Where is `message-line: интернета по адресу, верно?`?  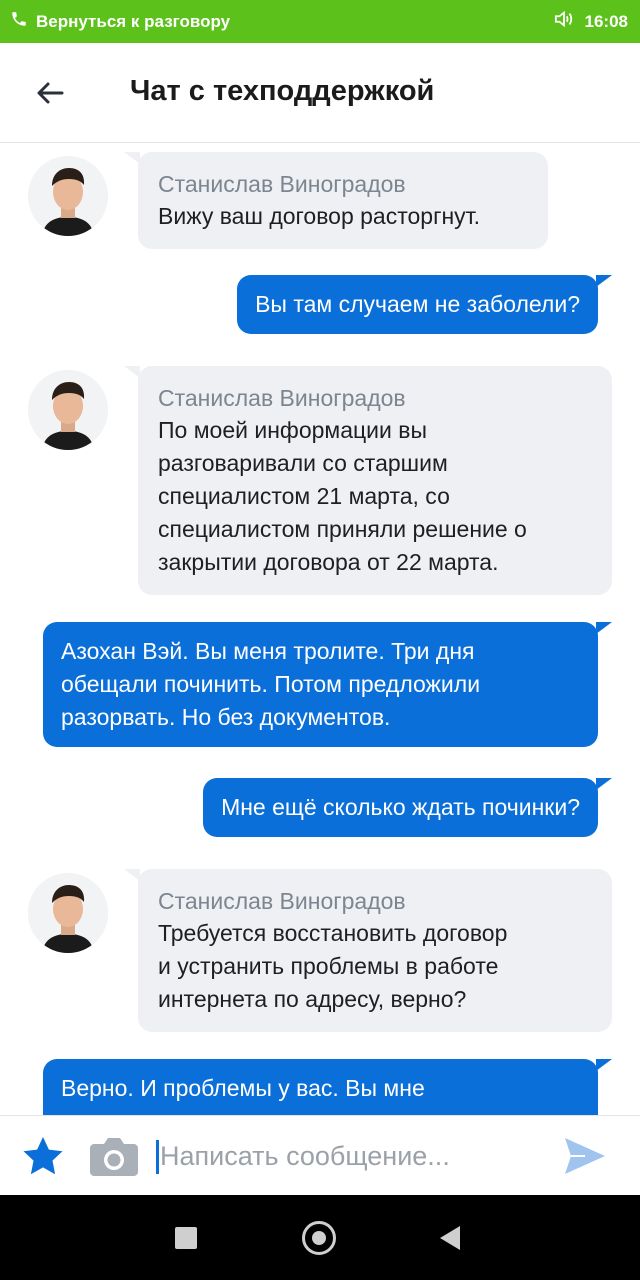 message-line: интернета по адресу, верно? is located at coordinates (312, 999).